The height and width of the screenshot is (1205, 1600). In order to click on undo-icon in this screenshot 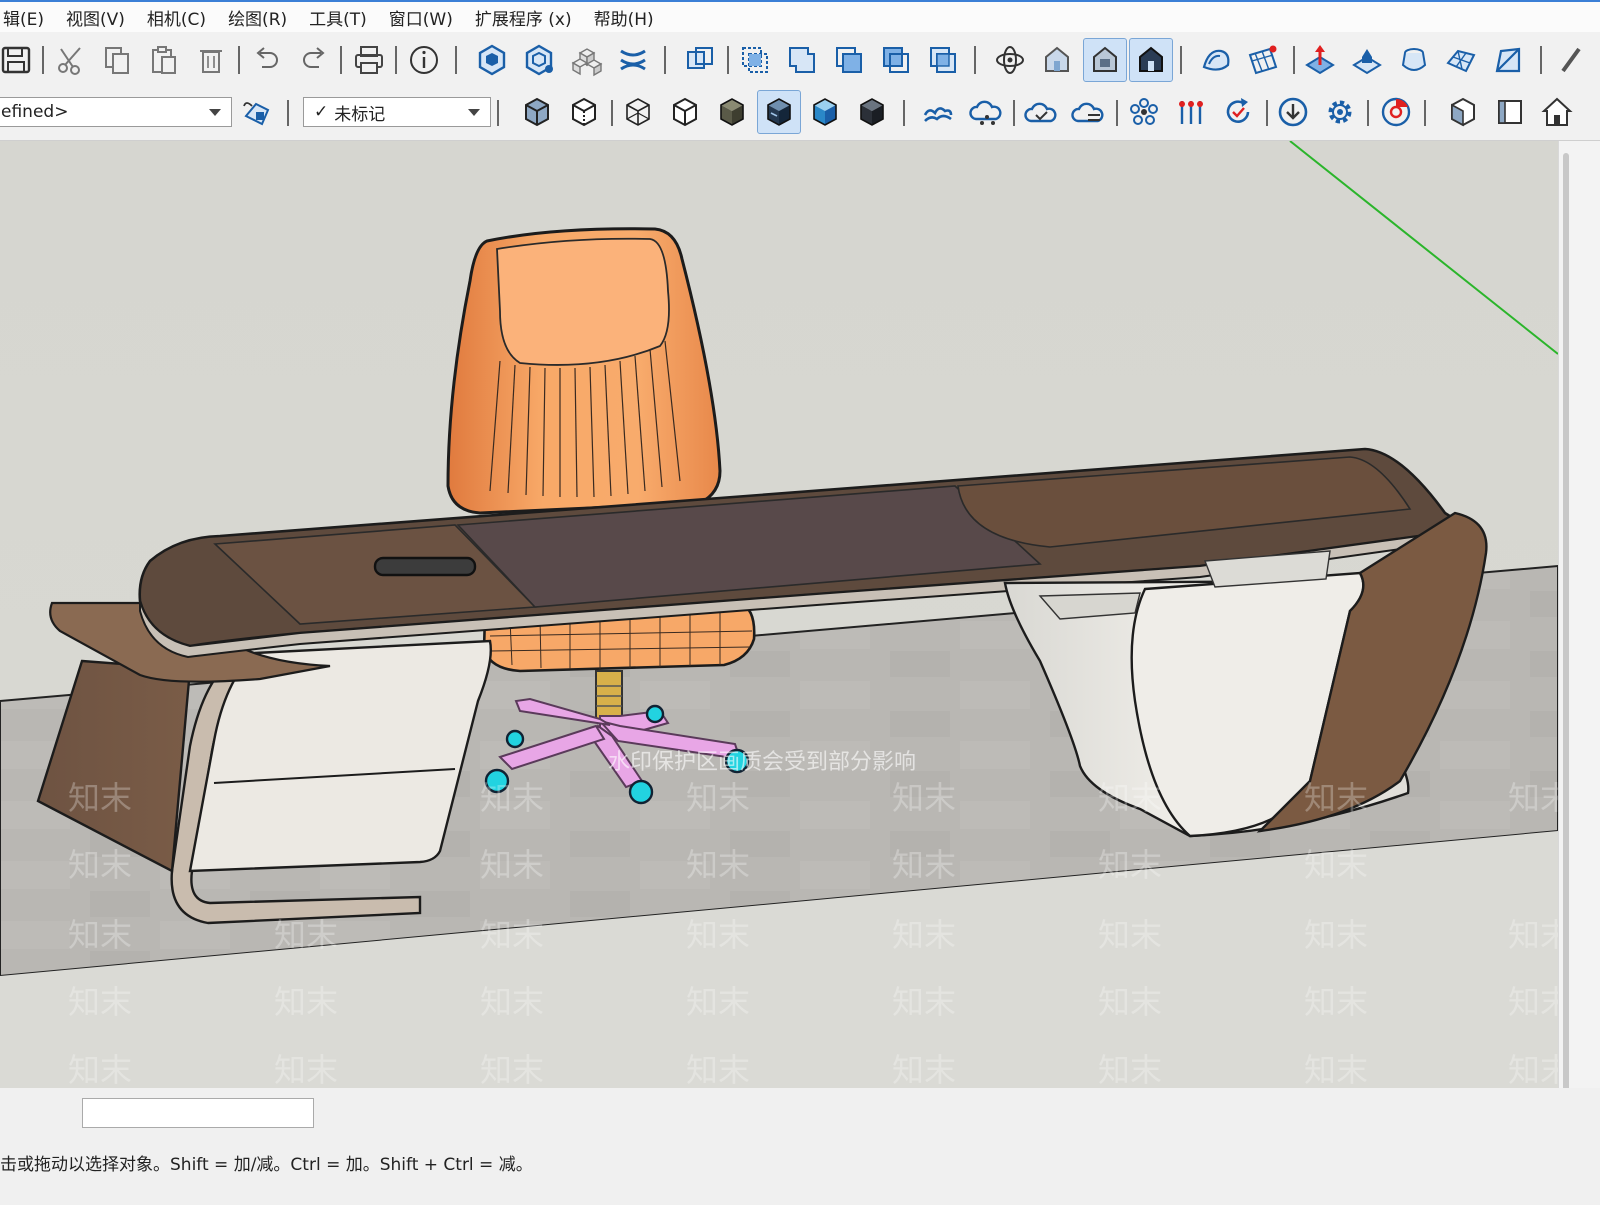, I will do `click(267, 60)`.